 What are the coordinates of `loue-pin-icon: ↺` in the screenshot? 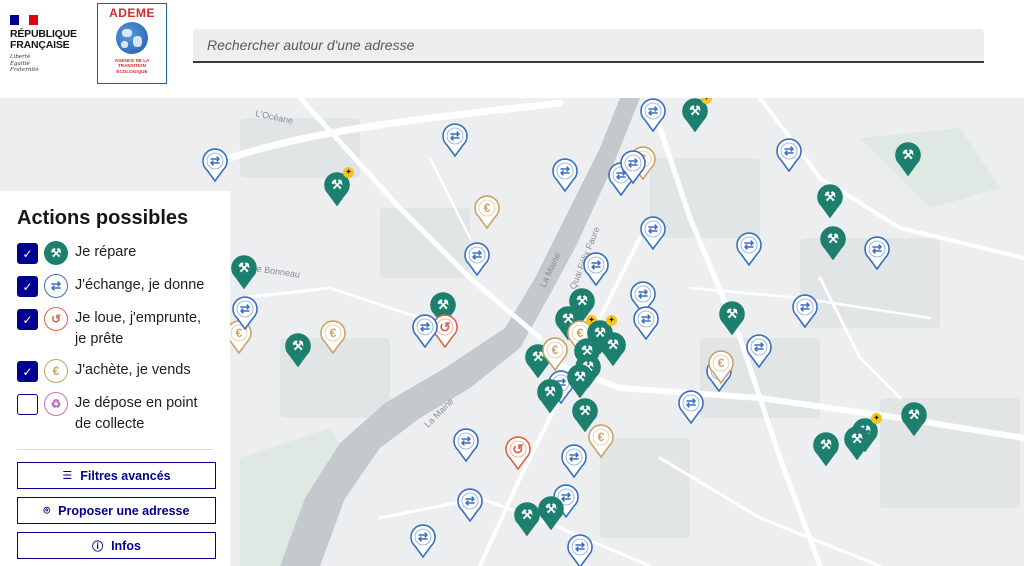 It's located at (518, 448).